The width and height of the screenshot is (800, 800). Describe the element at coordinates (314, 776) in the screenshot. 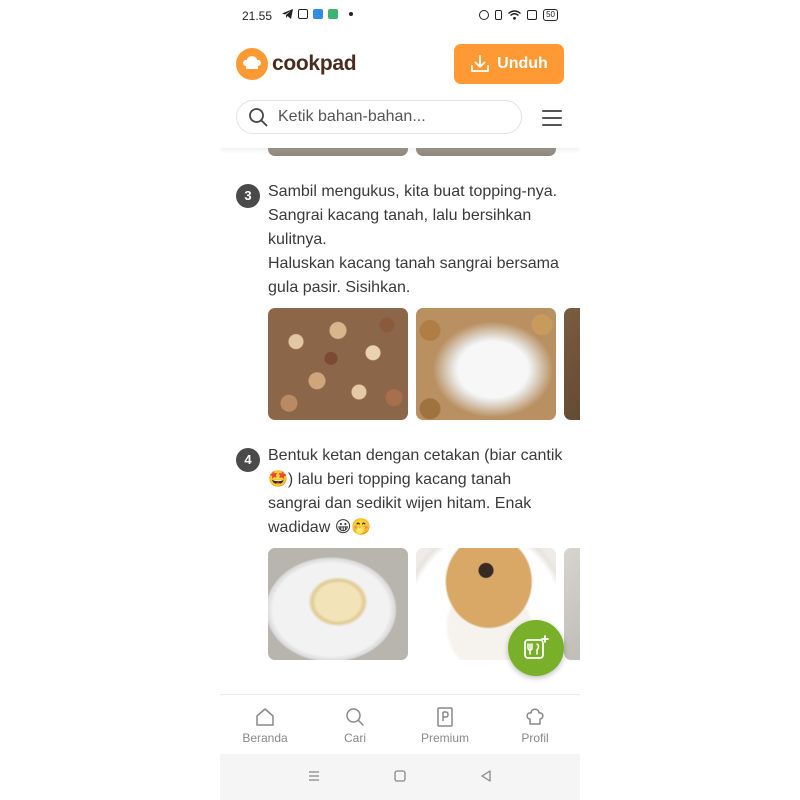

I see `recent-apps-icon` at that location.